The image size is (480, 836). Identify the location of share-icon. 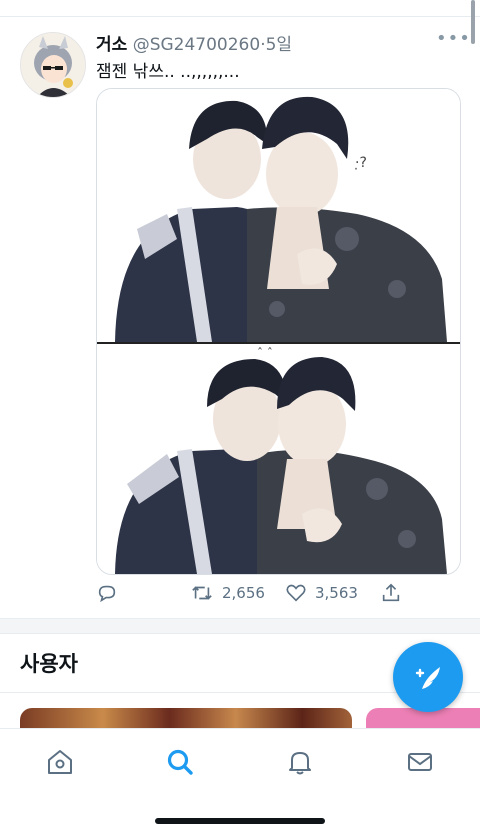
(391, 592).